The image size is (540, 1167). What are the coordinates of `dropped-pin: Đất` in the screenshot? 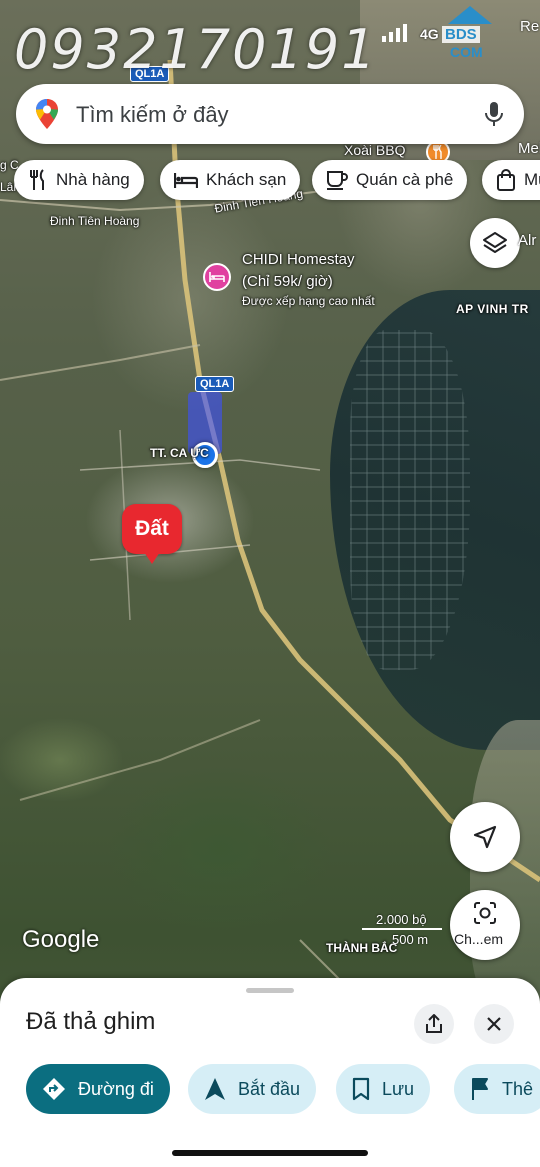 It's located at (152, 534).